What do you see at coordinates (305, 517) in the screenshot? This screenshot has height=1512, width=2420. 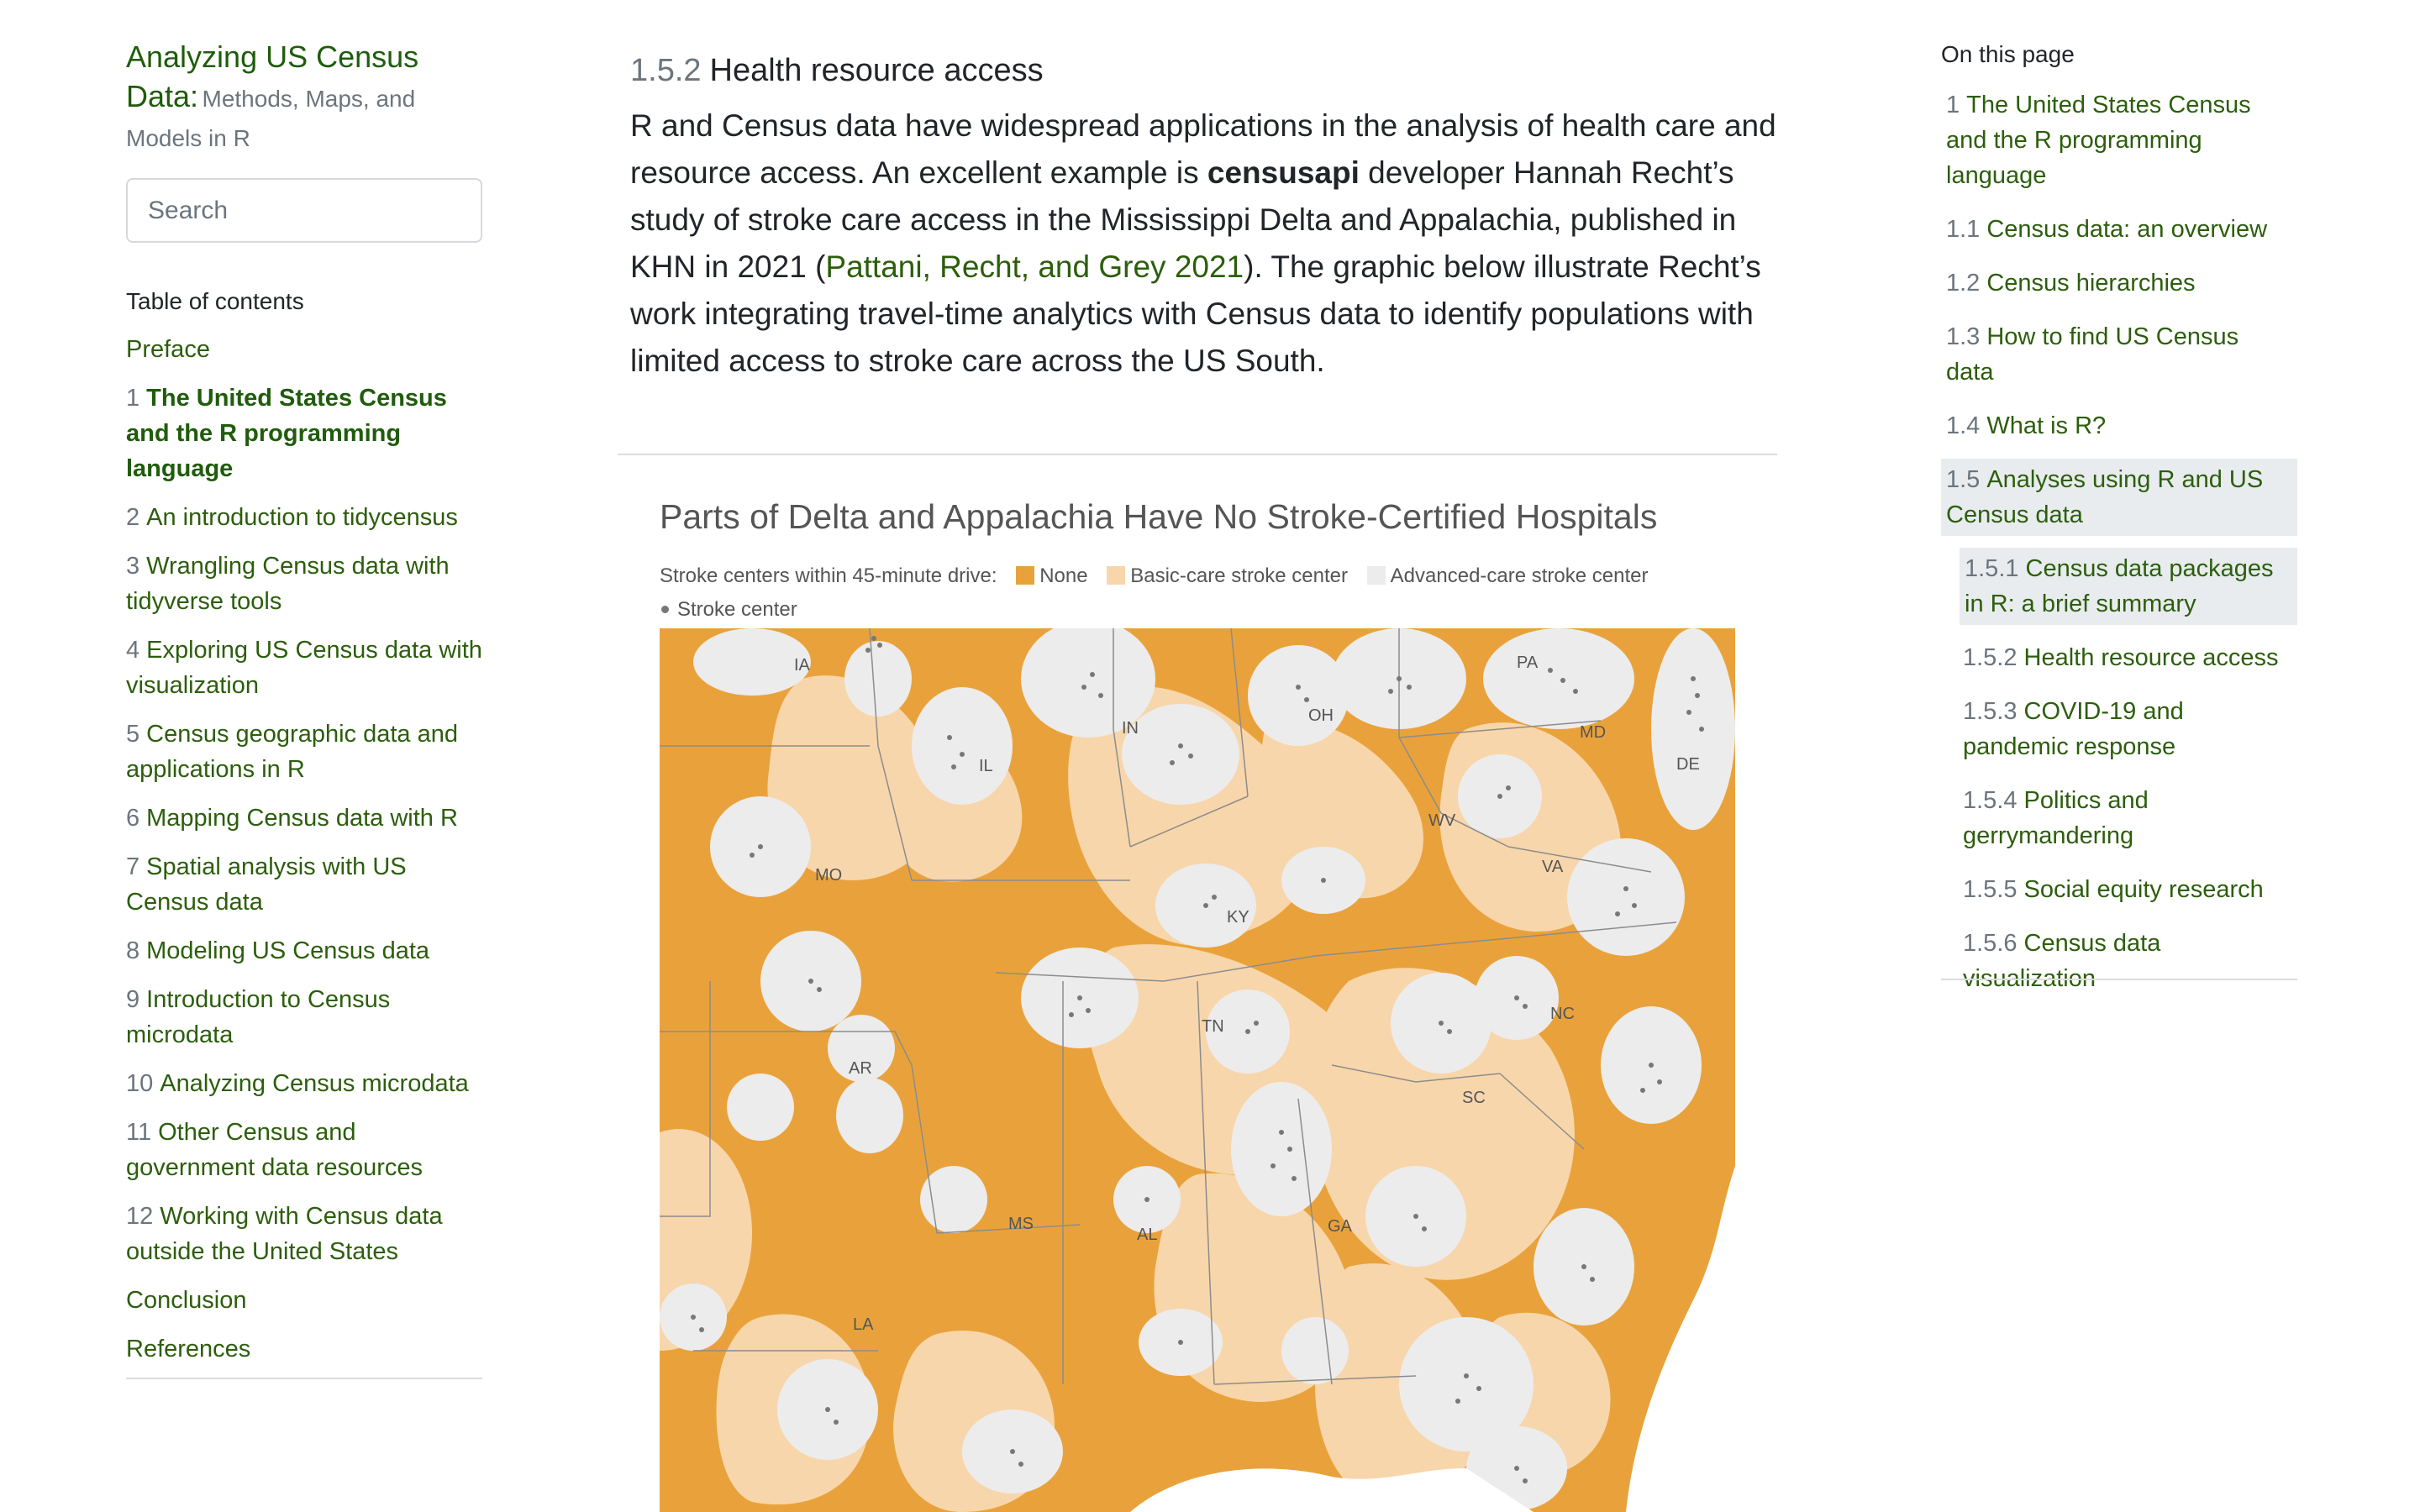 I see `toc-item-chapter-2: 2 An introduction to tidycensus` at bounding box center [305, 517].